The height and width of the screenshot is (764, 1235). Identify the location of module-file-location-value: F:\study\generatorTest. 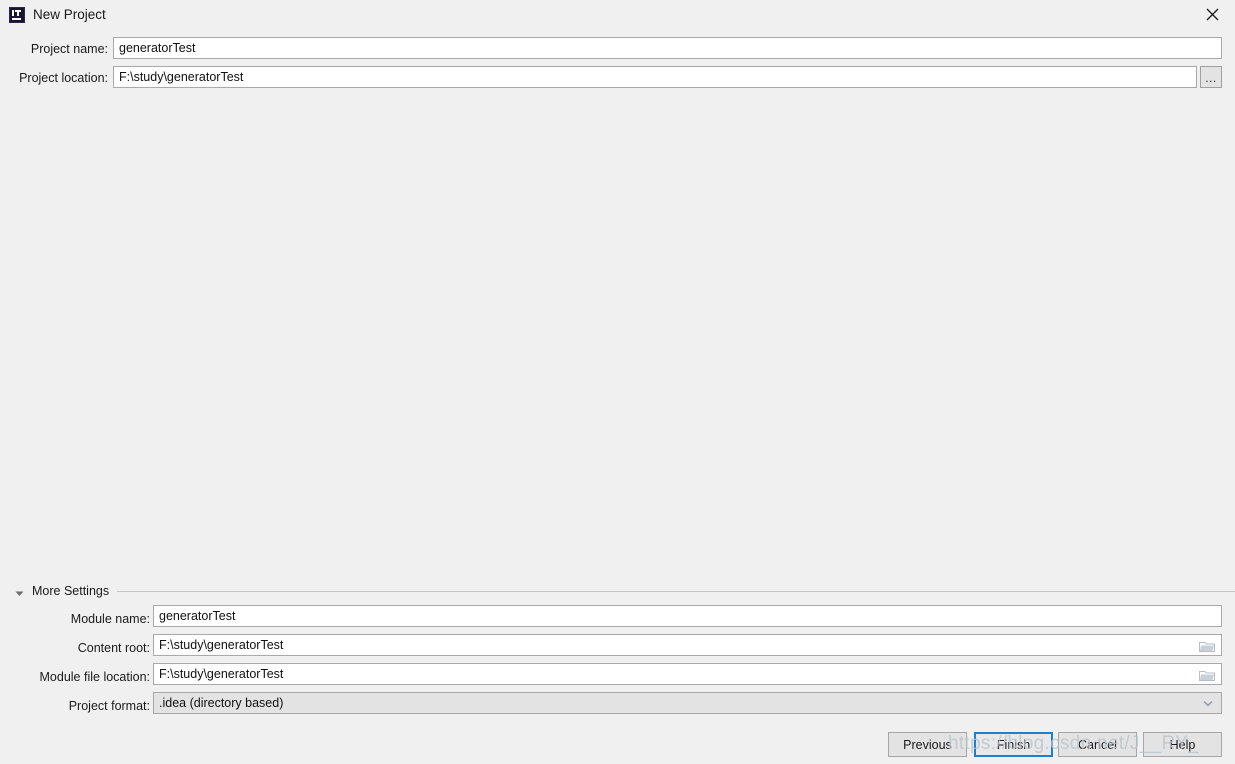
(221, 674).